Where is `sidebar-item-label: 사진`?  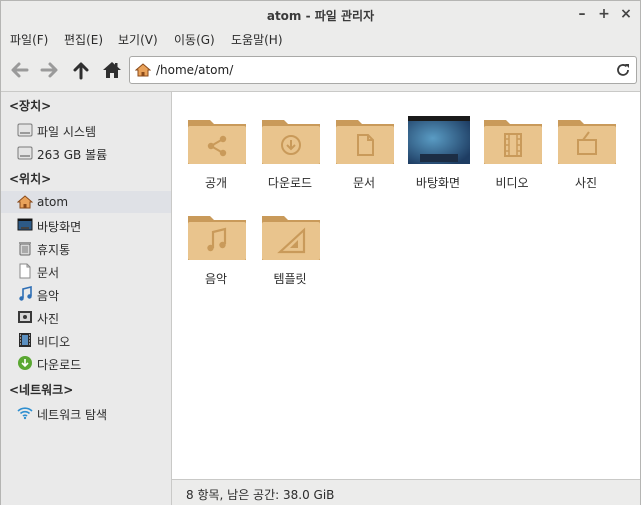
sidebar-item-label: 사진 is located at coordinates (48, 319).